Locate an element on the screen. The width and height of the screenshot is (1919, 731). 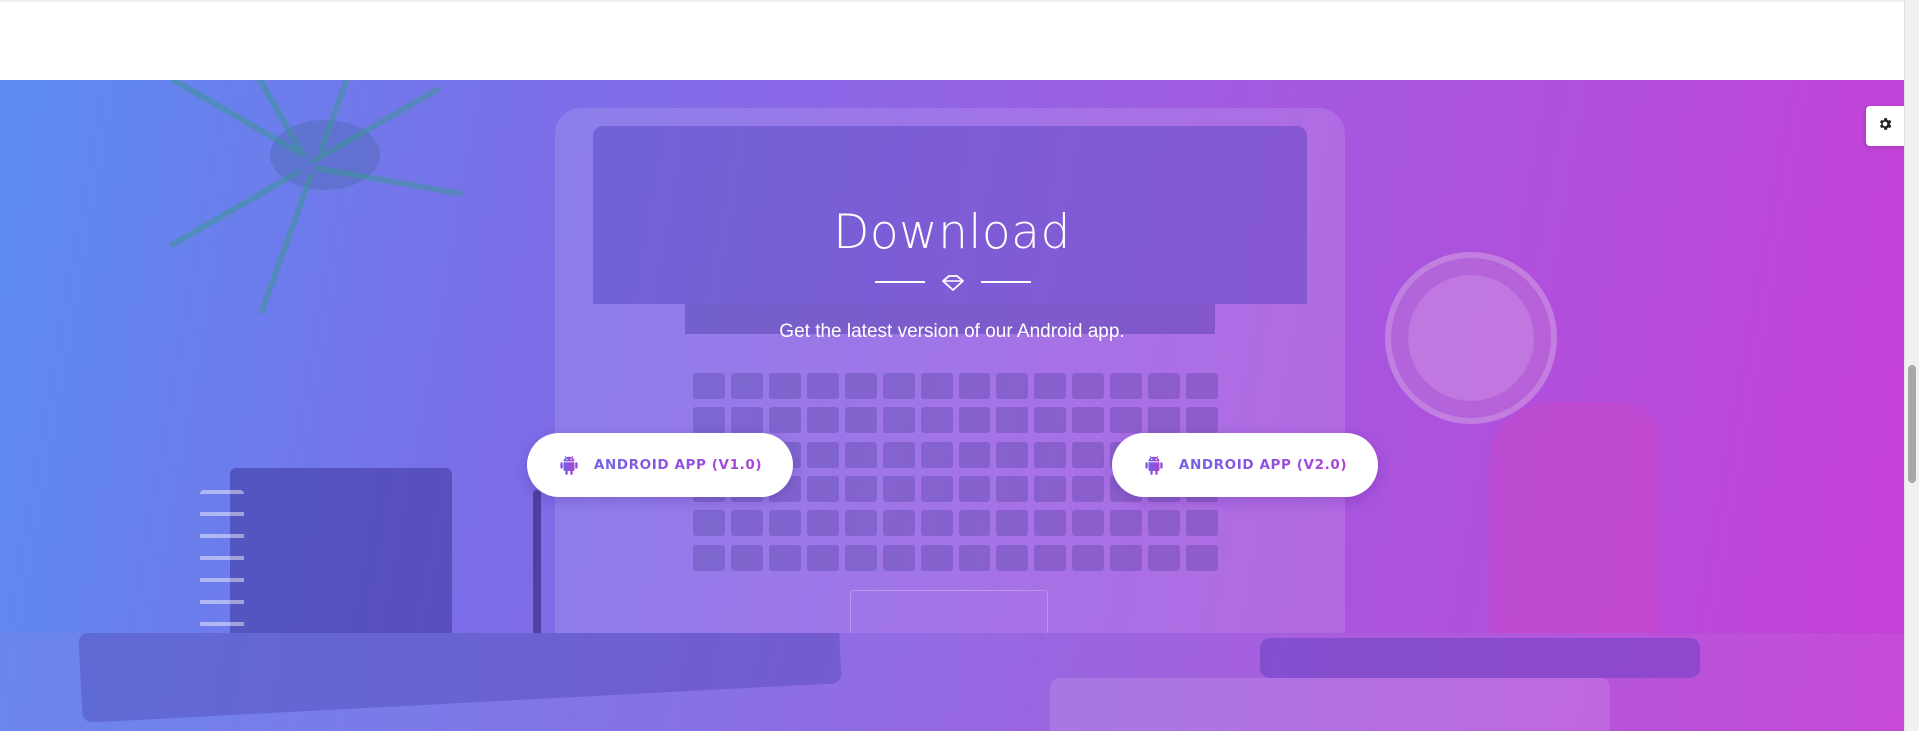
plant-decoration is located at coordinates (325, 155).